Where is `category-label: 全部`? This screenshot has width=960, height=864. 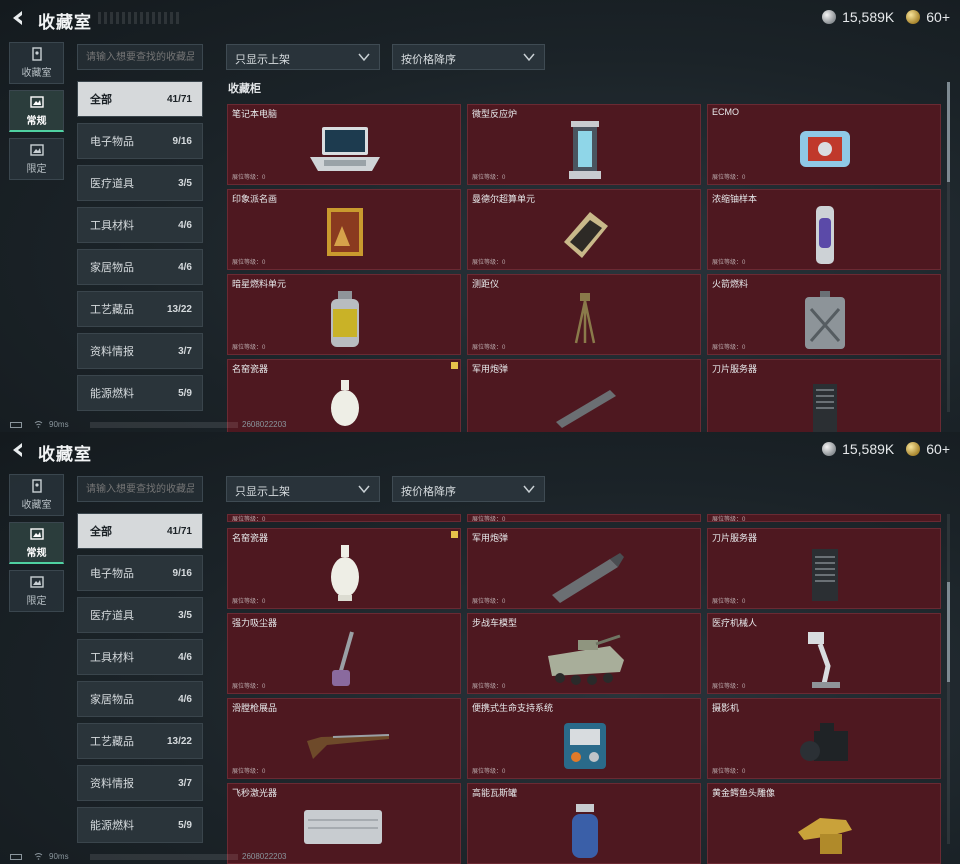
category-label: 全部 is located at coordinates (101, 100).